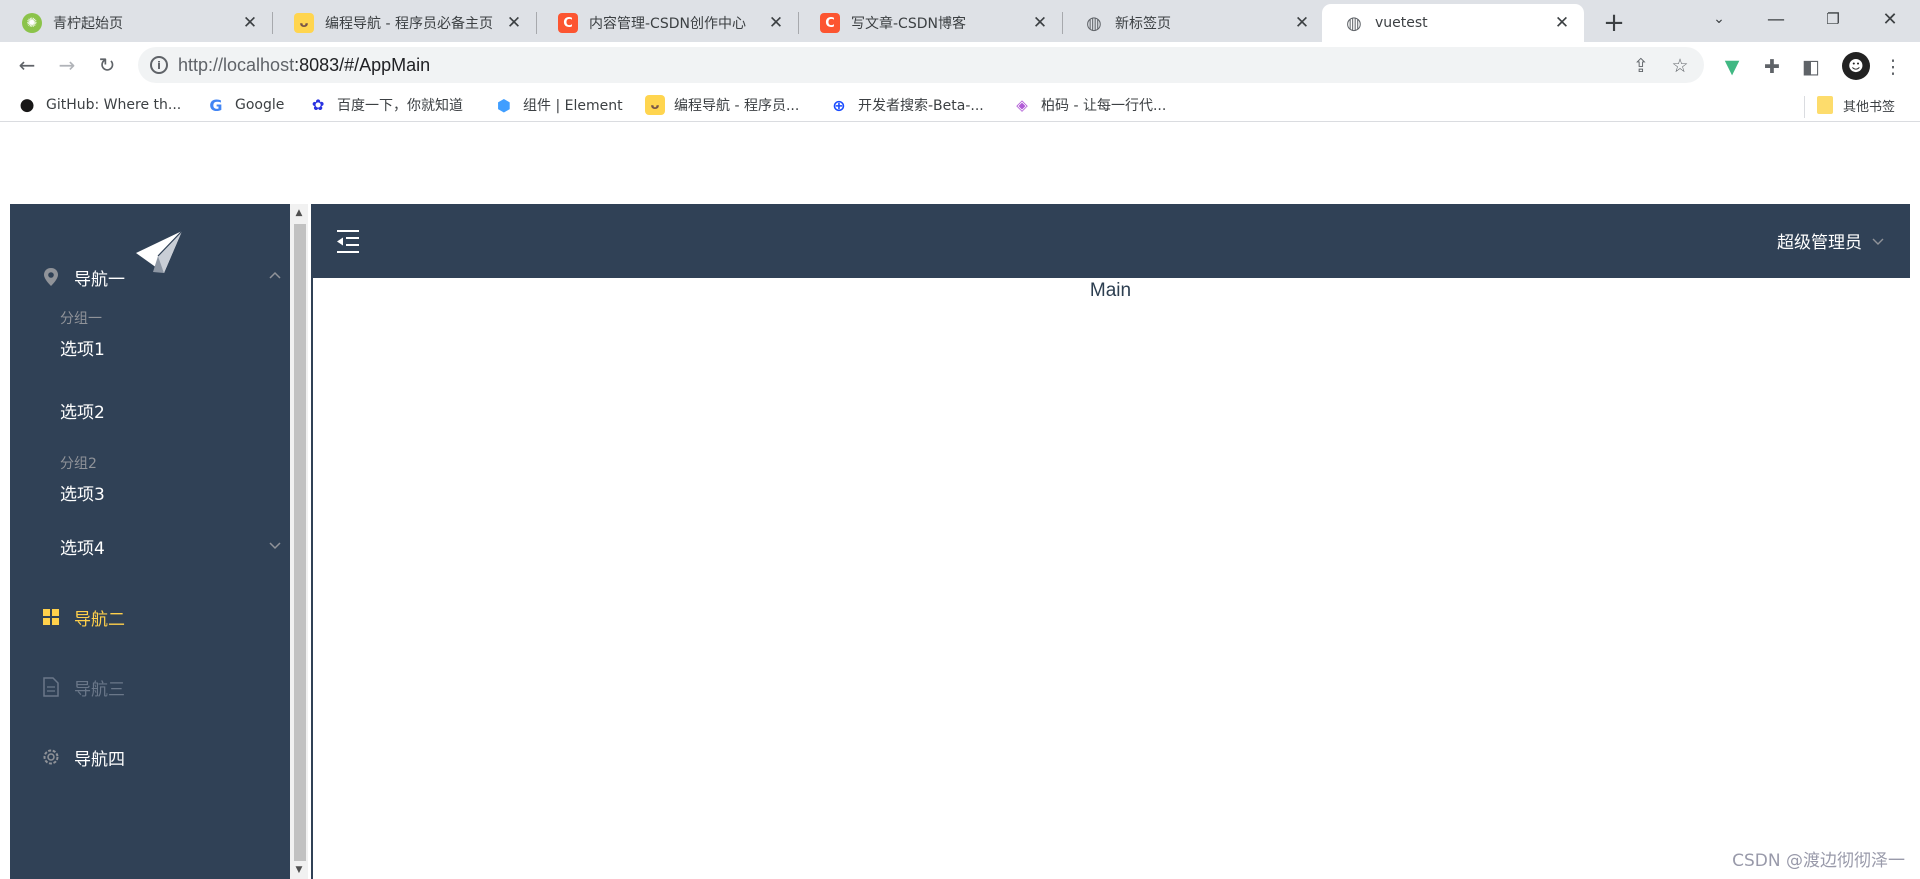  What do you see at coordinates (245, 105) in the screenshot?
I see `bookmark-item: G Google` at bounding box center [245, 105].